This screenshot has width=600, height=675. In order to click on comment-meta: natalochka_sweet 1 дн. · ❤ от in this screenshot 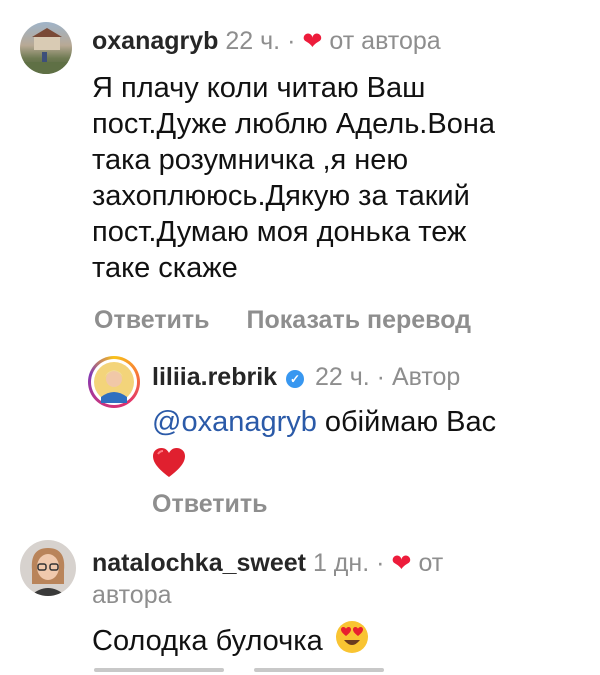, I will do `click(267, 563)`.